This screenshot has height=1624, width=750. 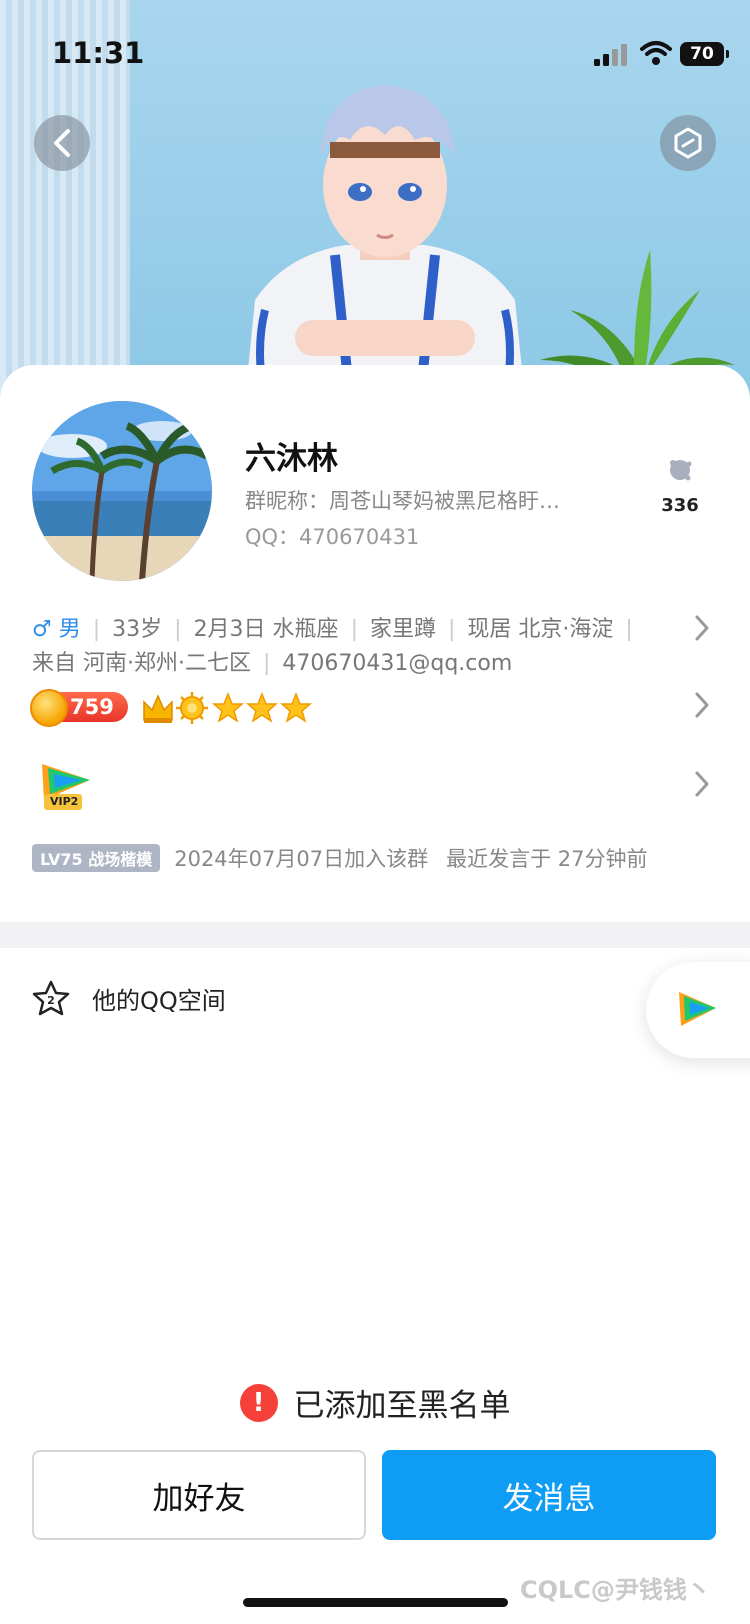 I want to click on level-badges-row: 759, so click(x=191, y=709).